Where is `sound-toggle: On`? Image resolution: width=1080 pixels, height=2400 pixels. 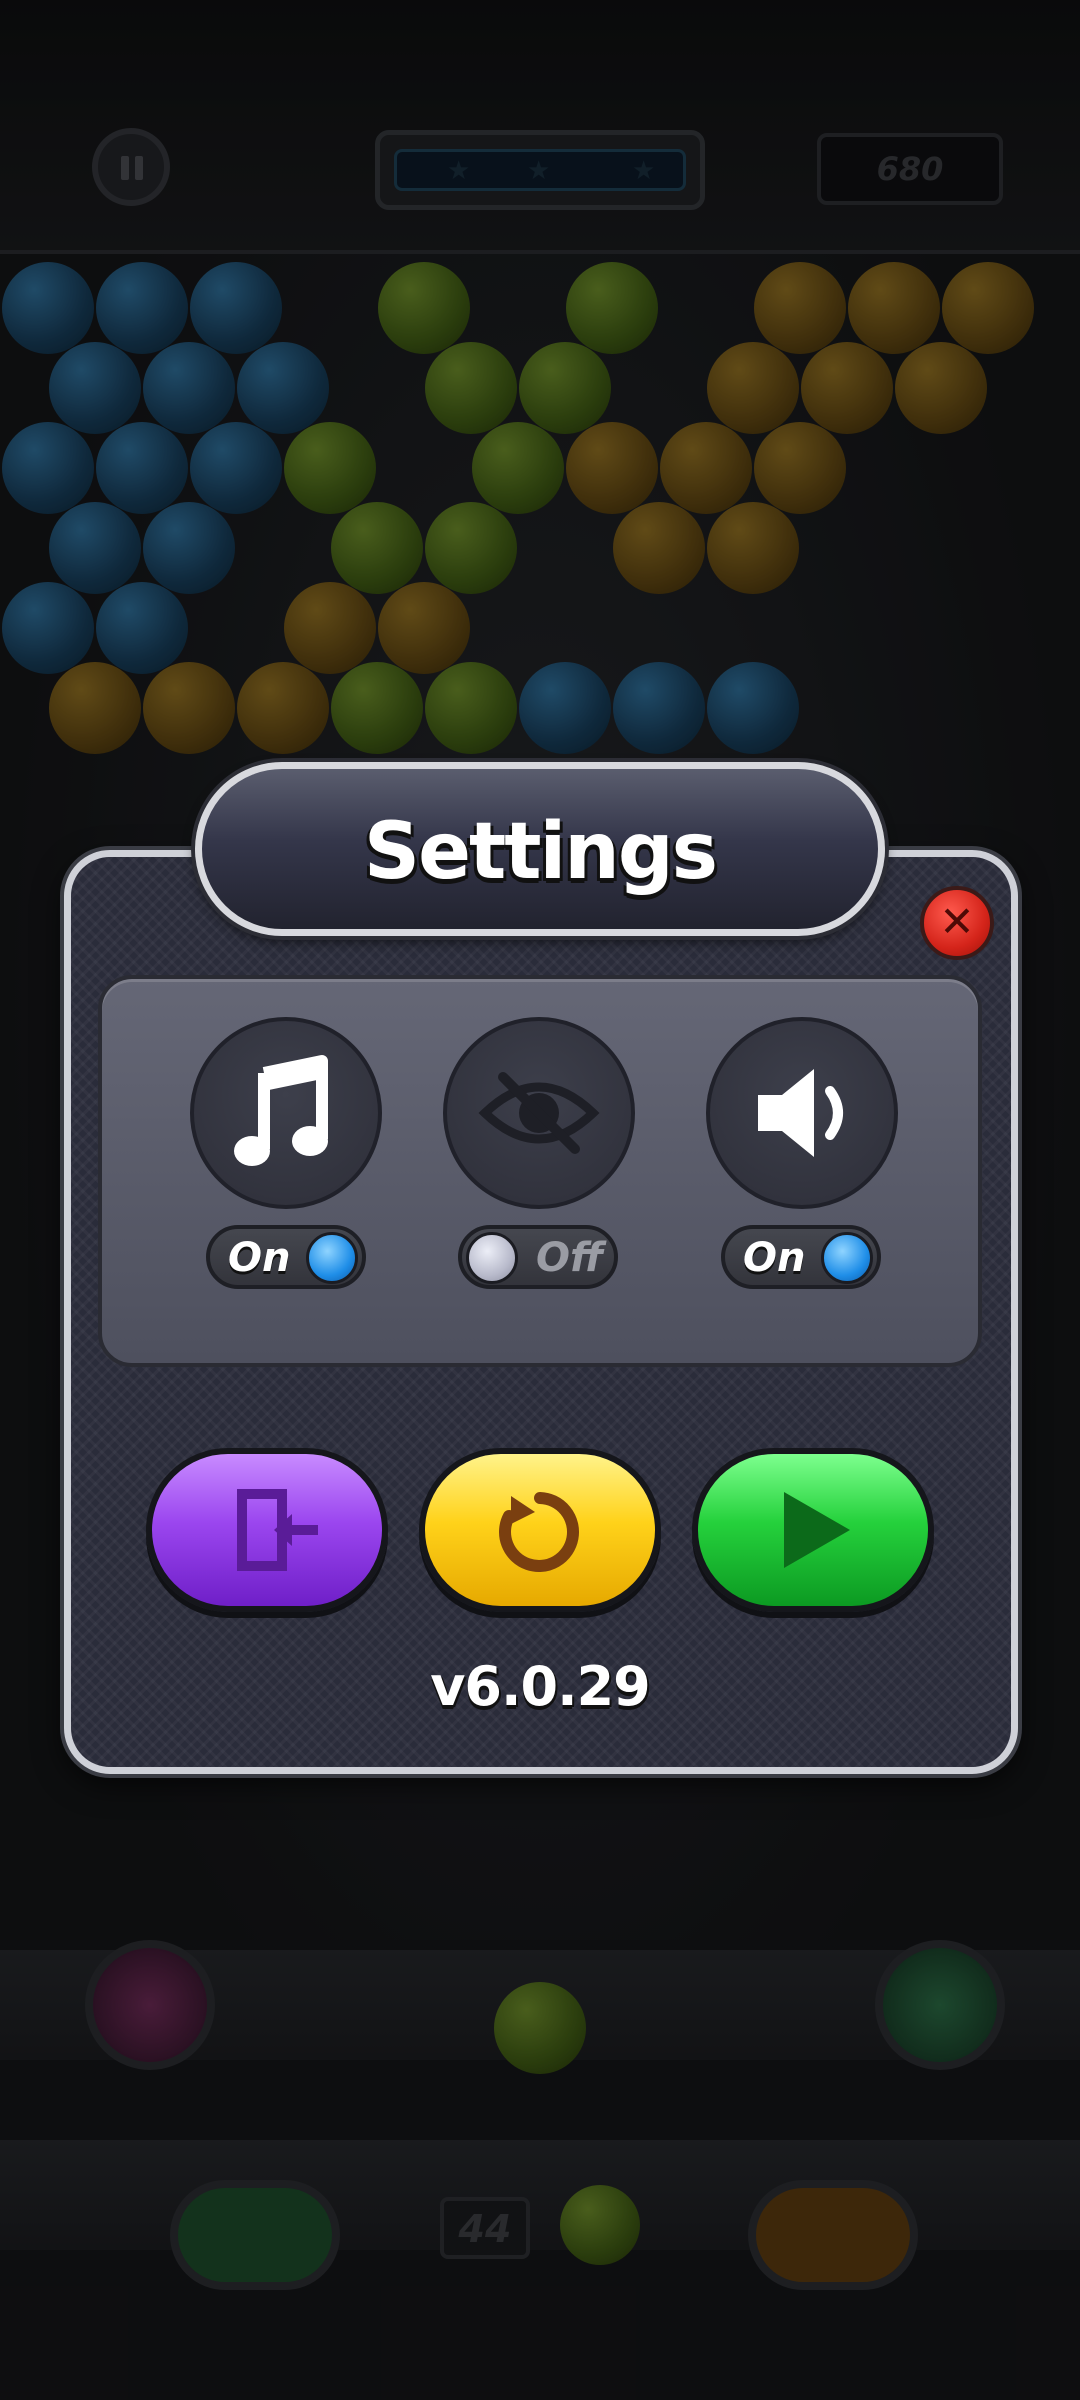 sound-toggle: On is located at coordinates (801, 1257).